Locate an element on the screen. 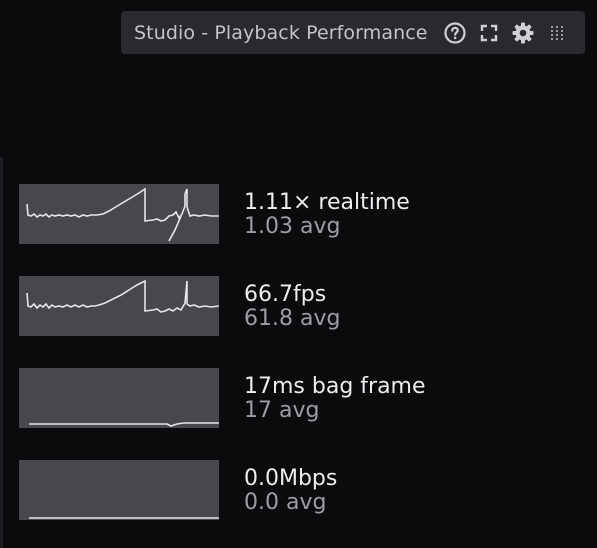 This screenshot has height=548, width=597. metric-value: 0.0Mbps is located at coordinates (291, 478).